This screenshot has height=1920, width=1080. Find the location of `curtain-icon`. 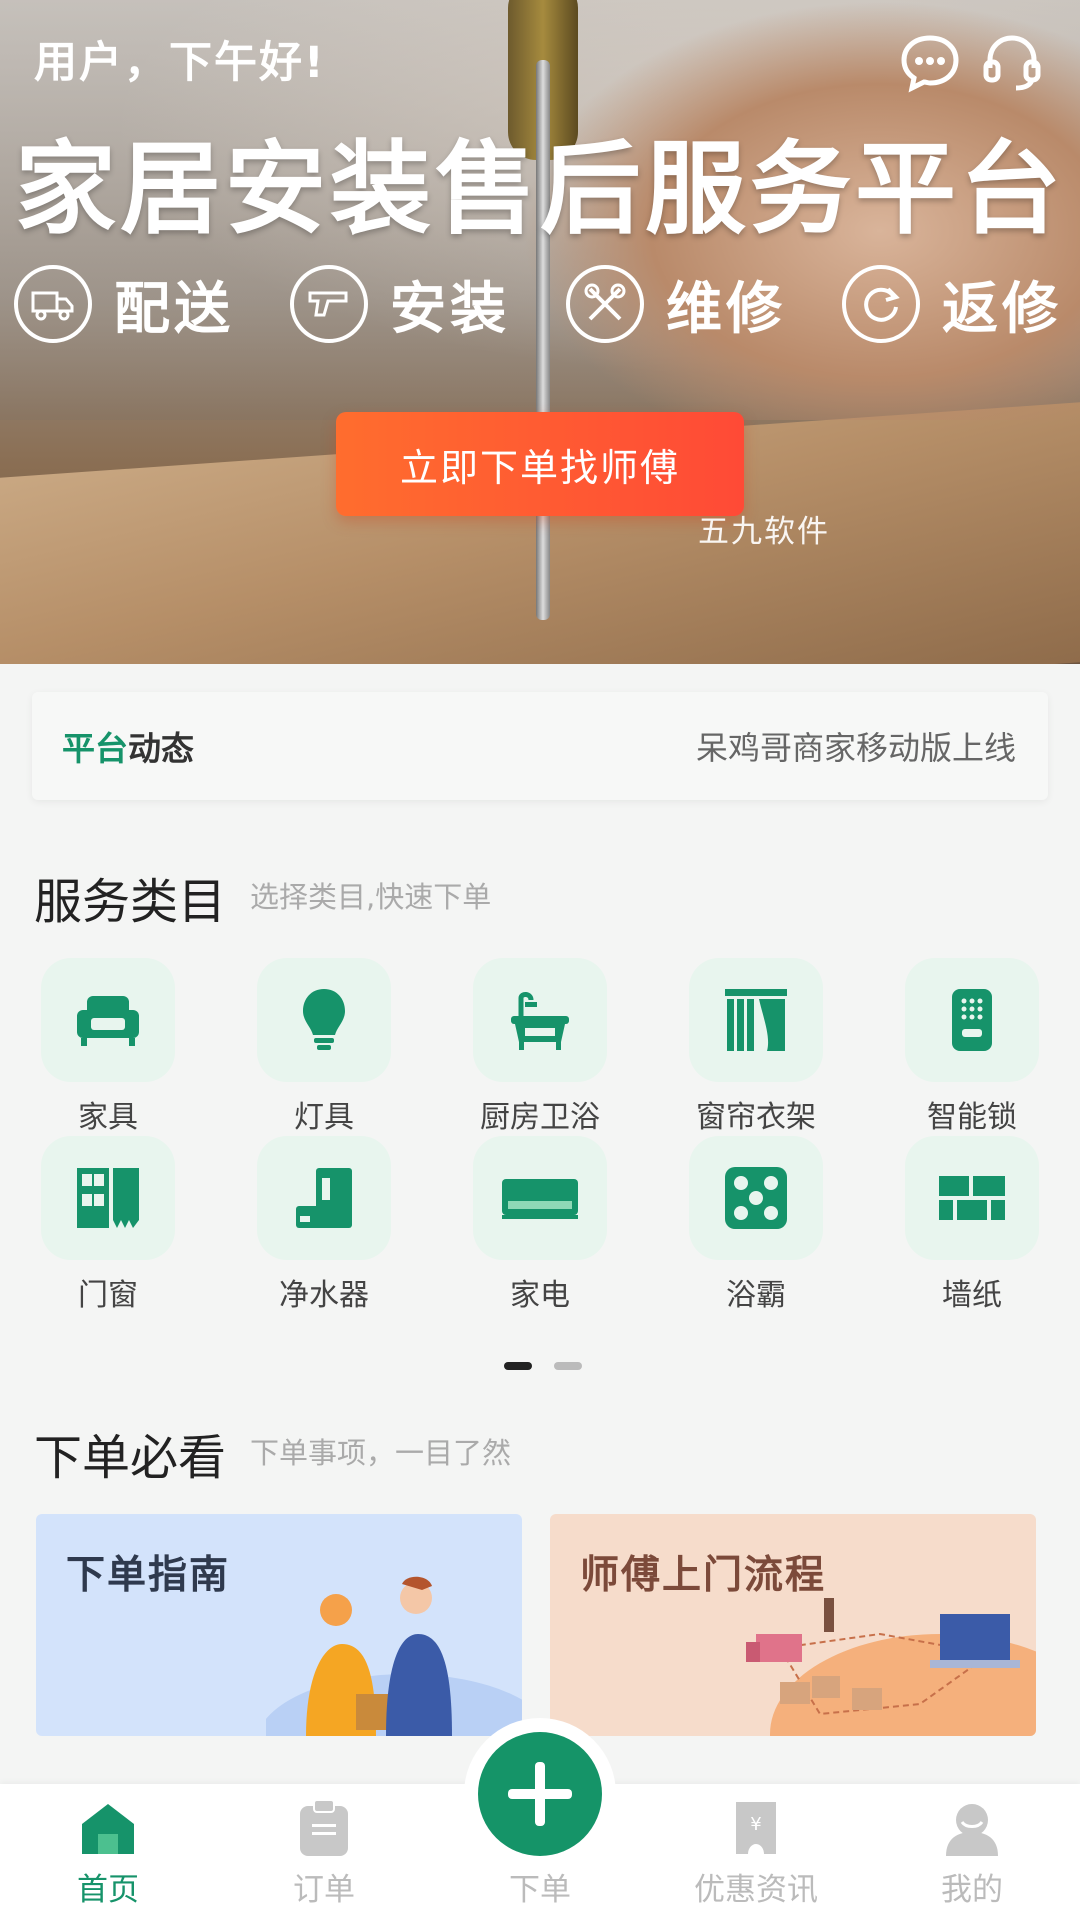

curtain-icon is located at coordinates (756, 1020).